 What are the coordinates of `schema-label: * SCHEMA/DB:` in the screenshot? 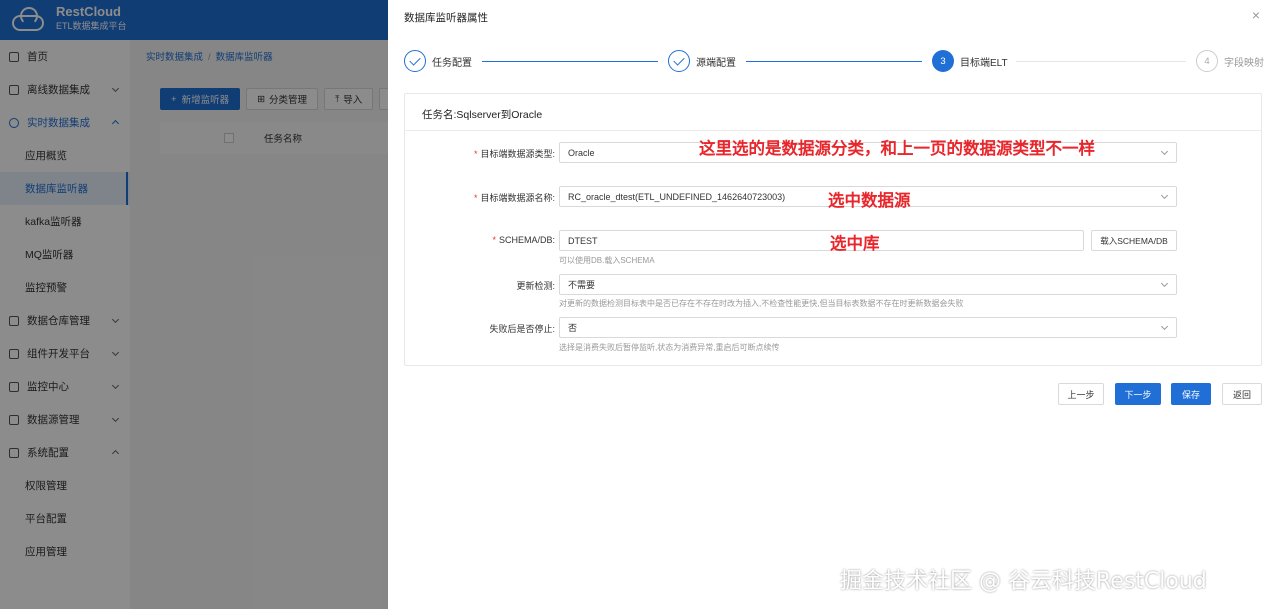 It's located at (523, 240).